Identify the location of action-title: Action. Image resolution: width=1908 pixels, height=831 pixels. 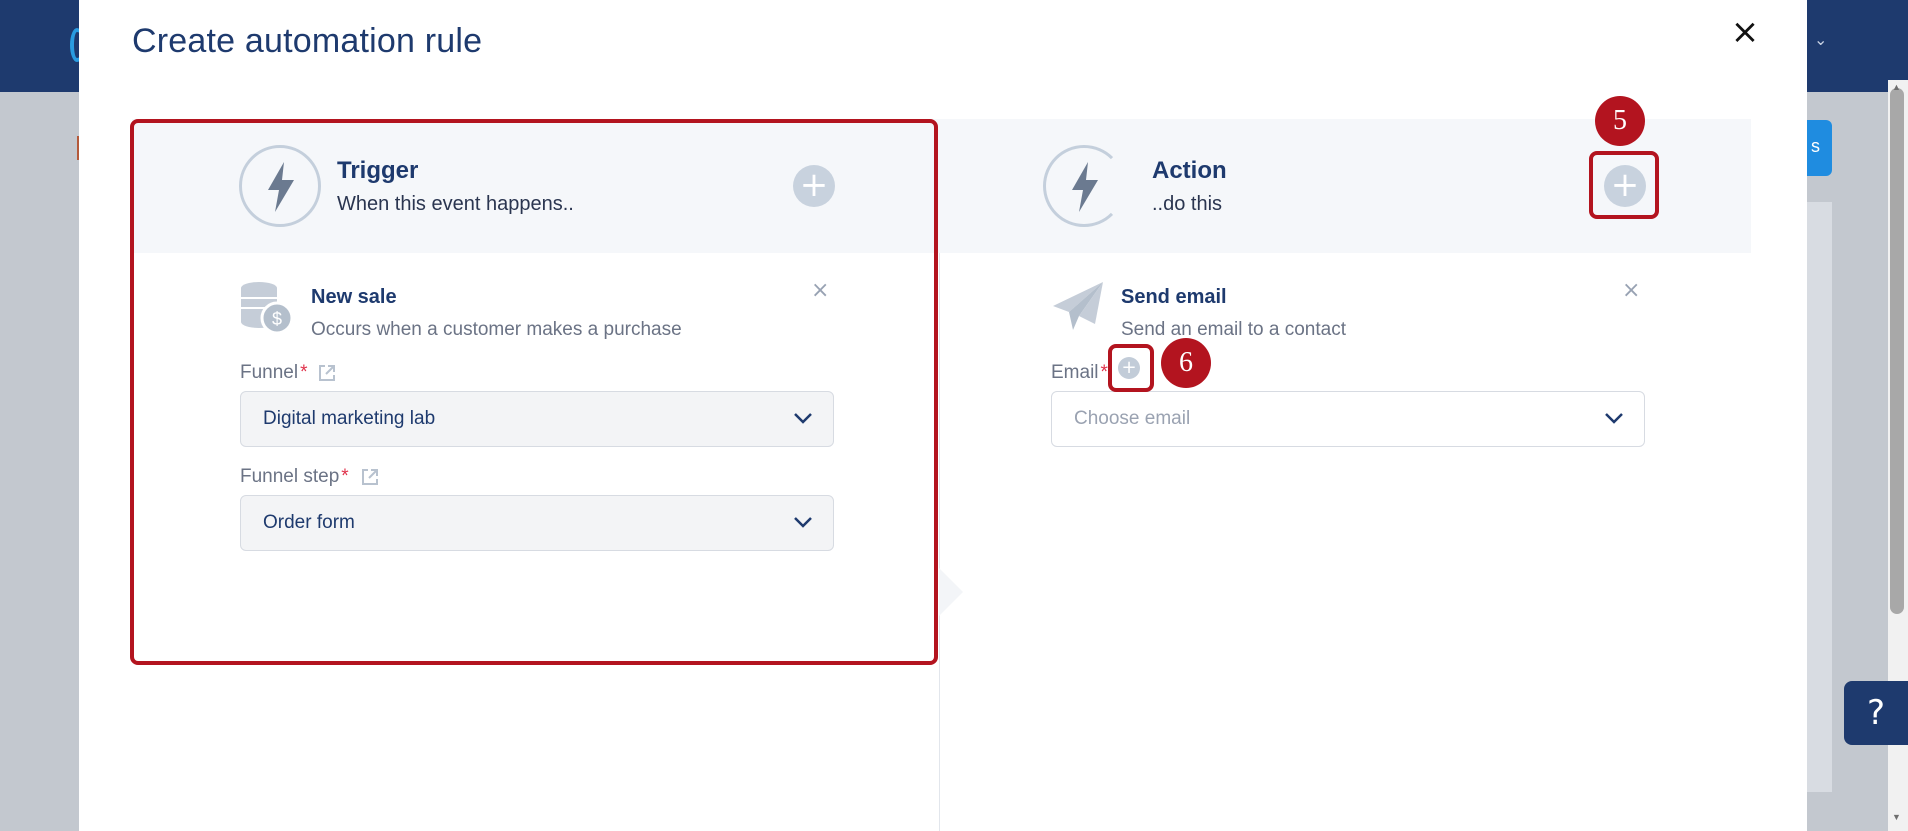
(1189, 170).